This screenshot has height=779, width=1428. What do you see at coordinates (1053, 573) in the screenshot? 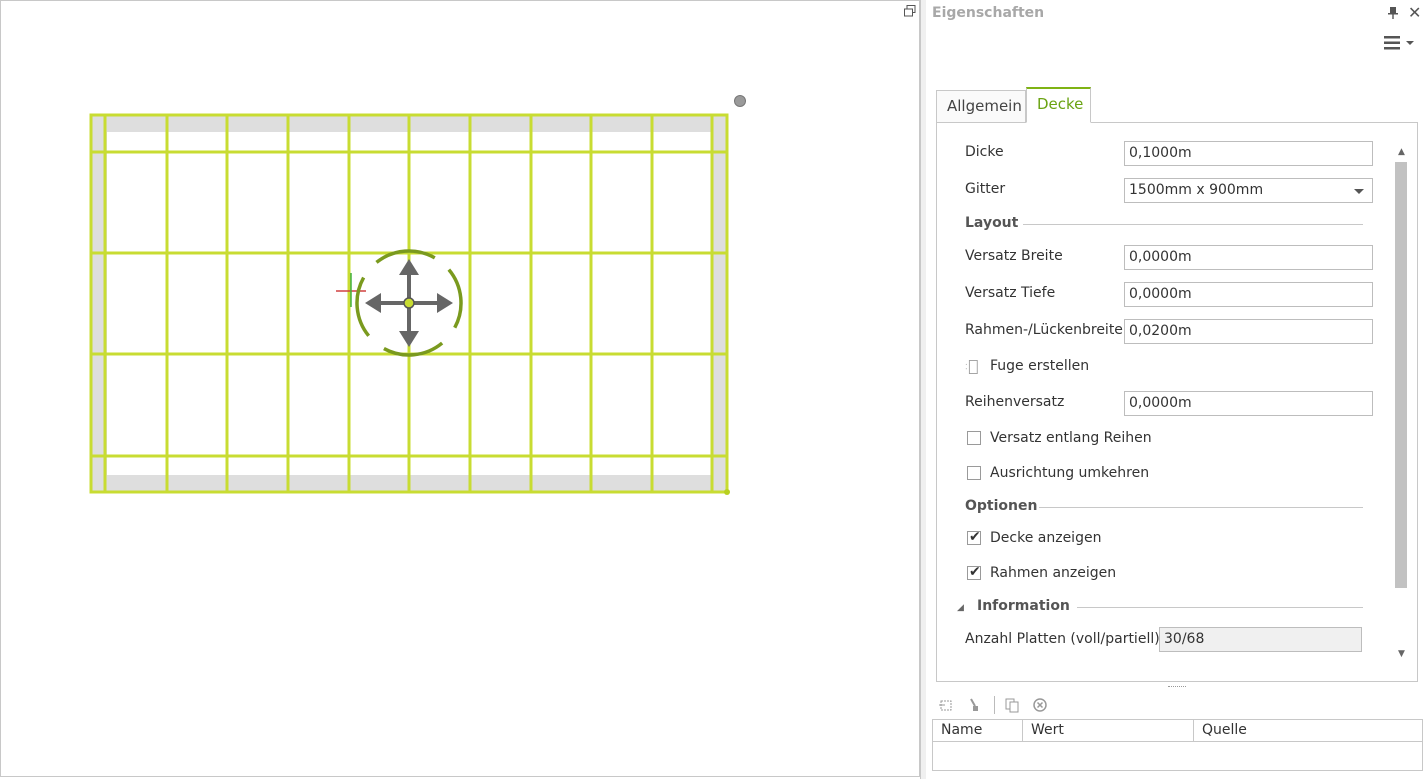
I see `rahmen-anzeigen-label: Rahmen anzeigen` at bounding box center [1053, 573].